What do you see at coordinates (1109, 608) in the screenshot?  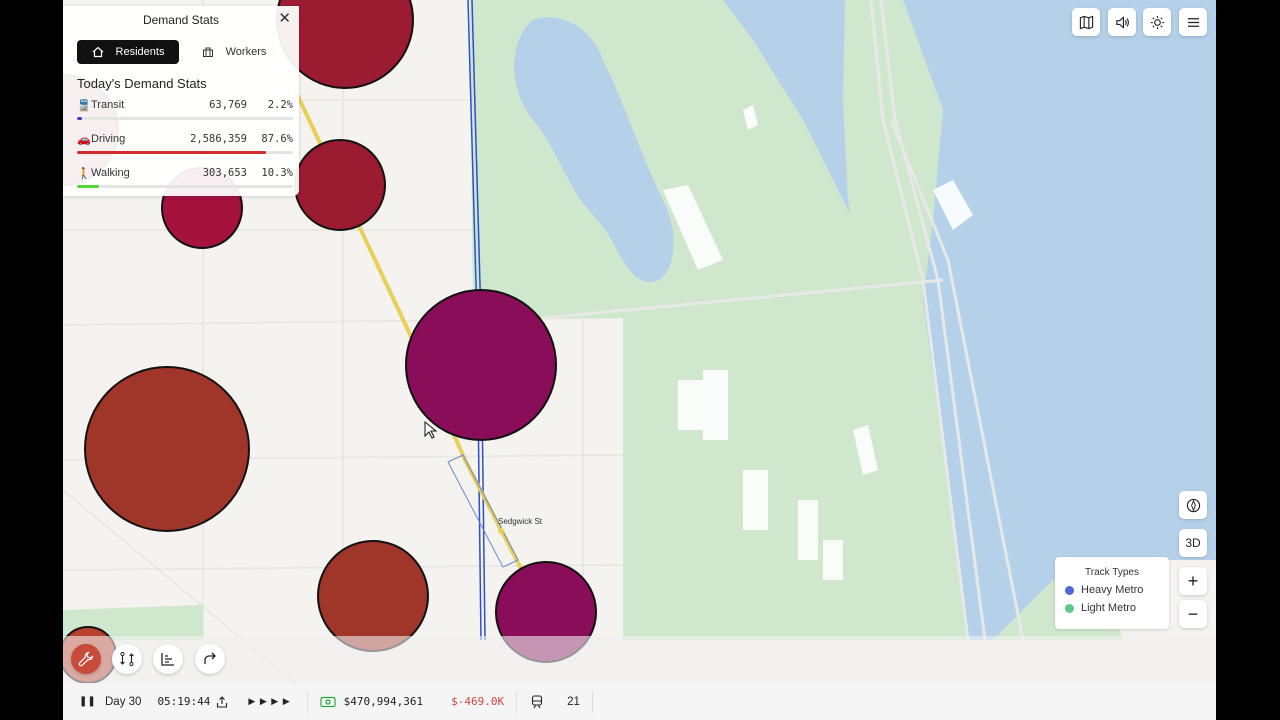 I see `legend-label: Light Metro` at bounding box center [1109, 608].